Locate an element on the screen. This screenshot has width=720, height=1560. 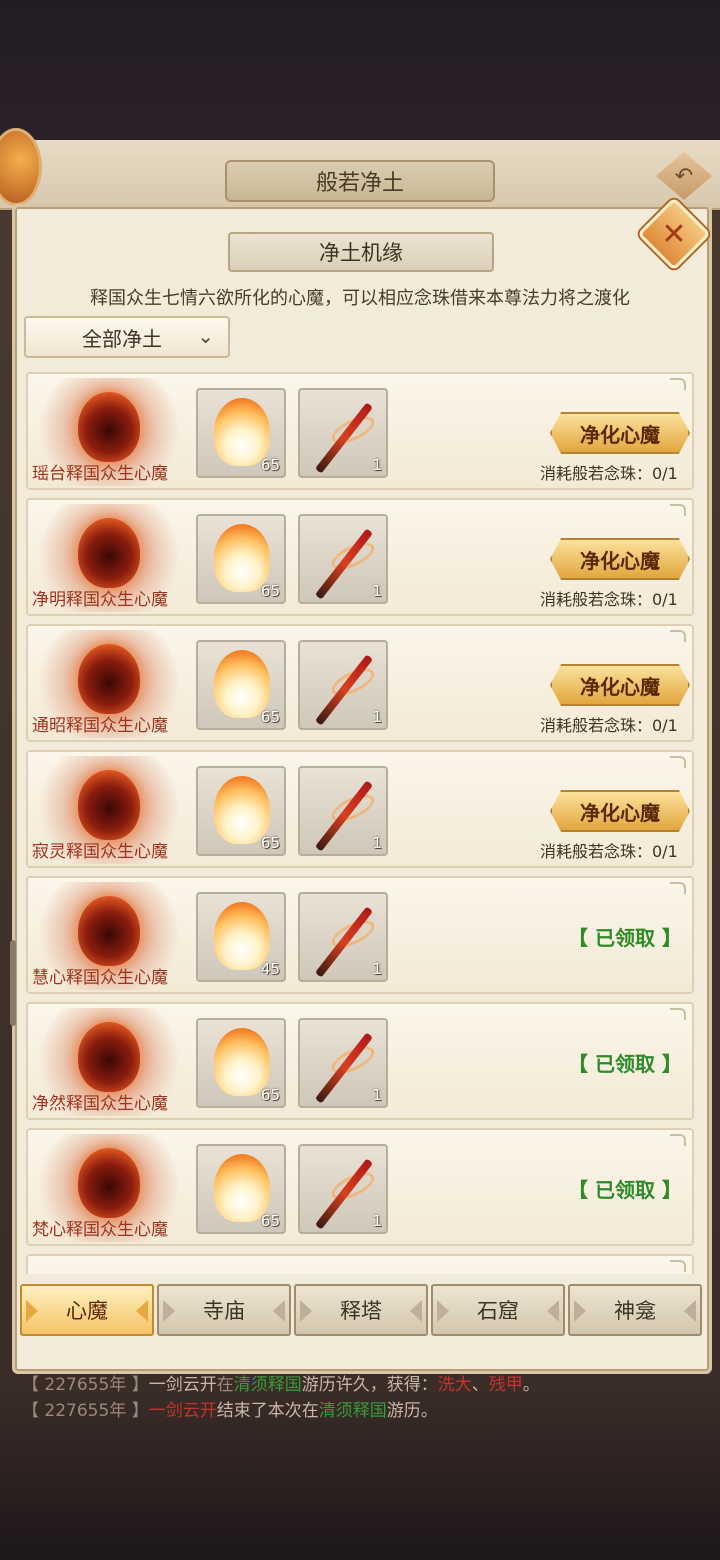
list-item: 净然释国众生心魔 65 1 【 已领取 】 is located at coordinates (360, 1061).